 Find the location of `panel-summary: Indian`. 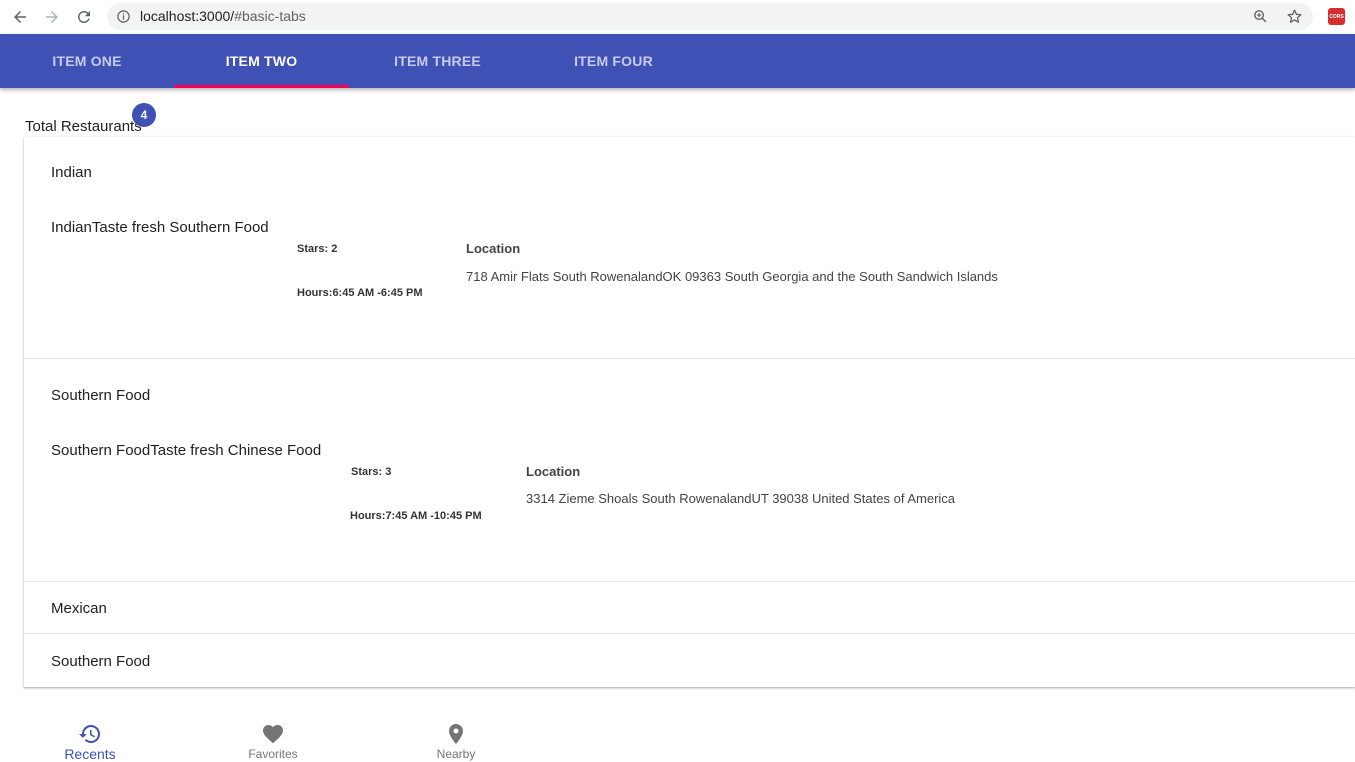

panel-summary: Indian is located at coordinates (71, 172).